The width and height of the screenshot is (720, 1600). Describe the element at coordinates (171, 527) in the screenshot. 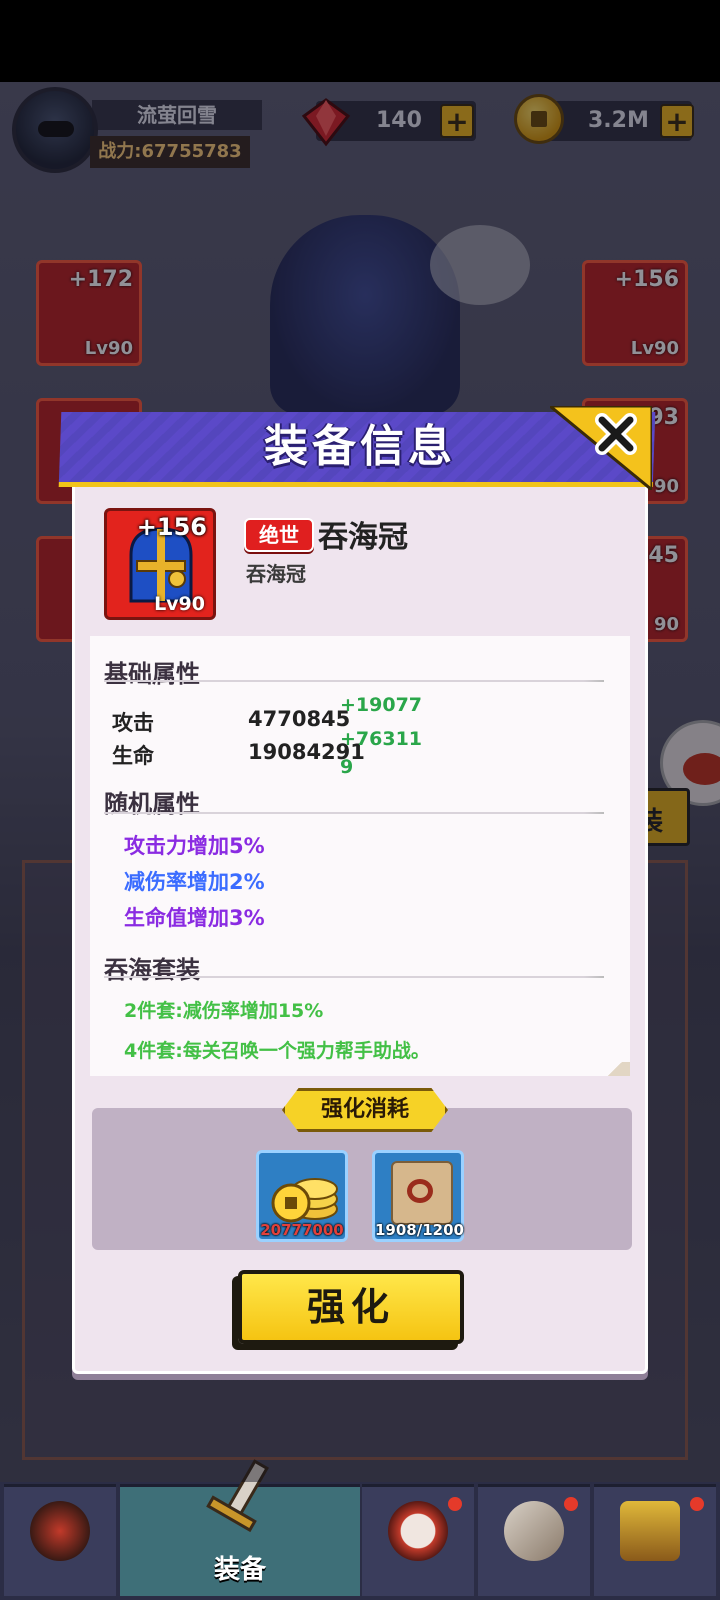

I see `item-enhance-level: +156` at that location.